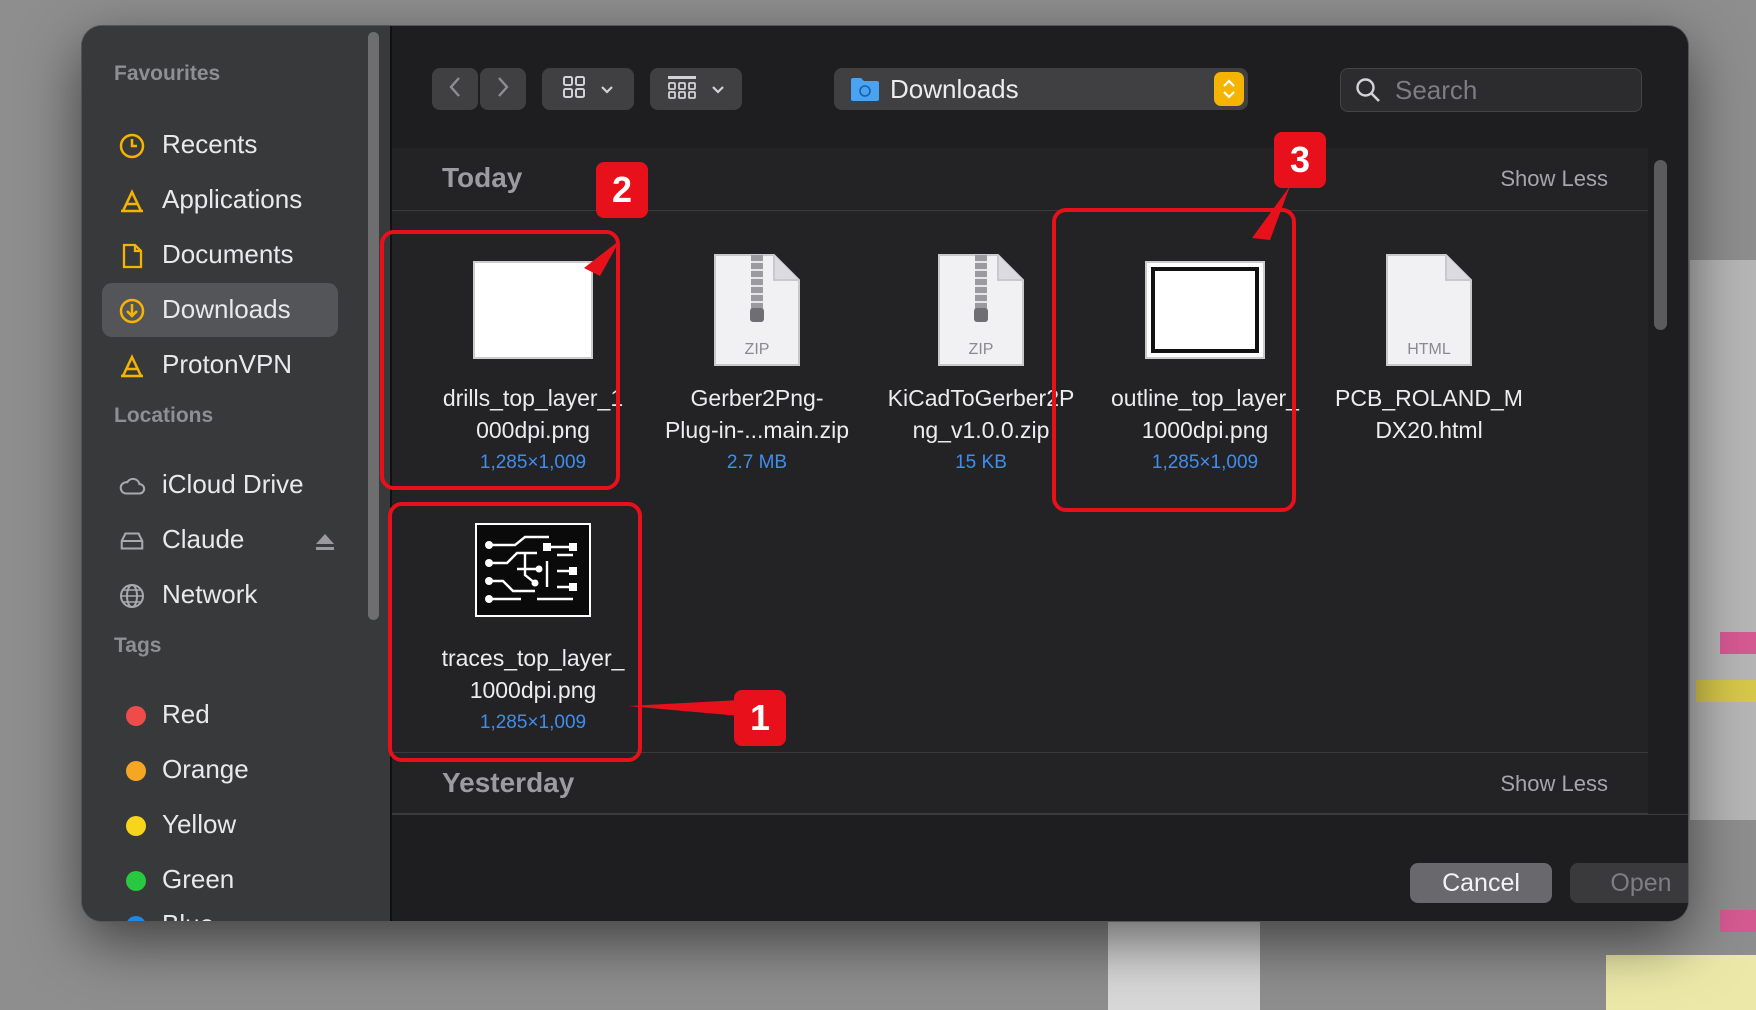 The image size is (1756, 1010). I want to click on sidebar-tag-orange: Orange, so click(220, 770).